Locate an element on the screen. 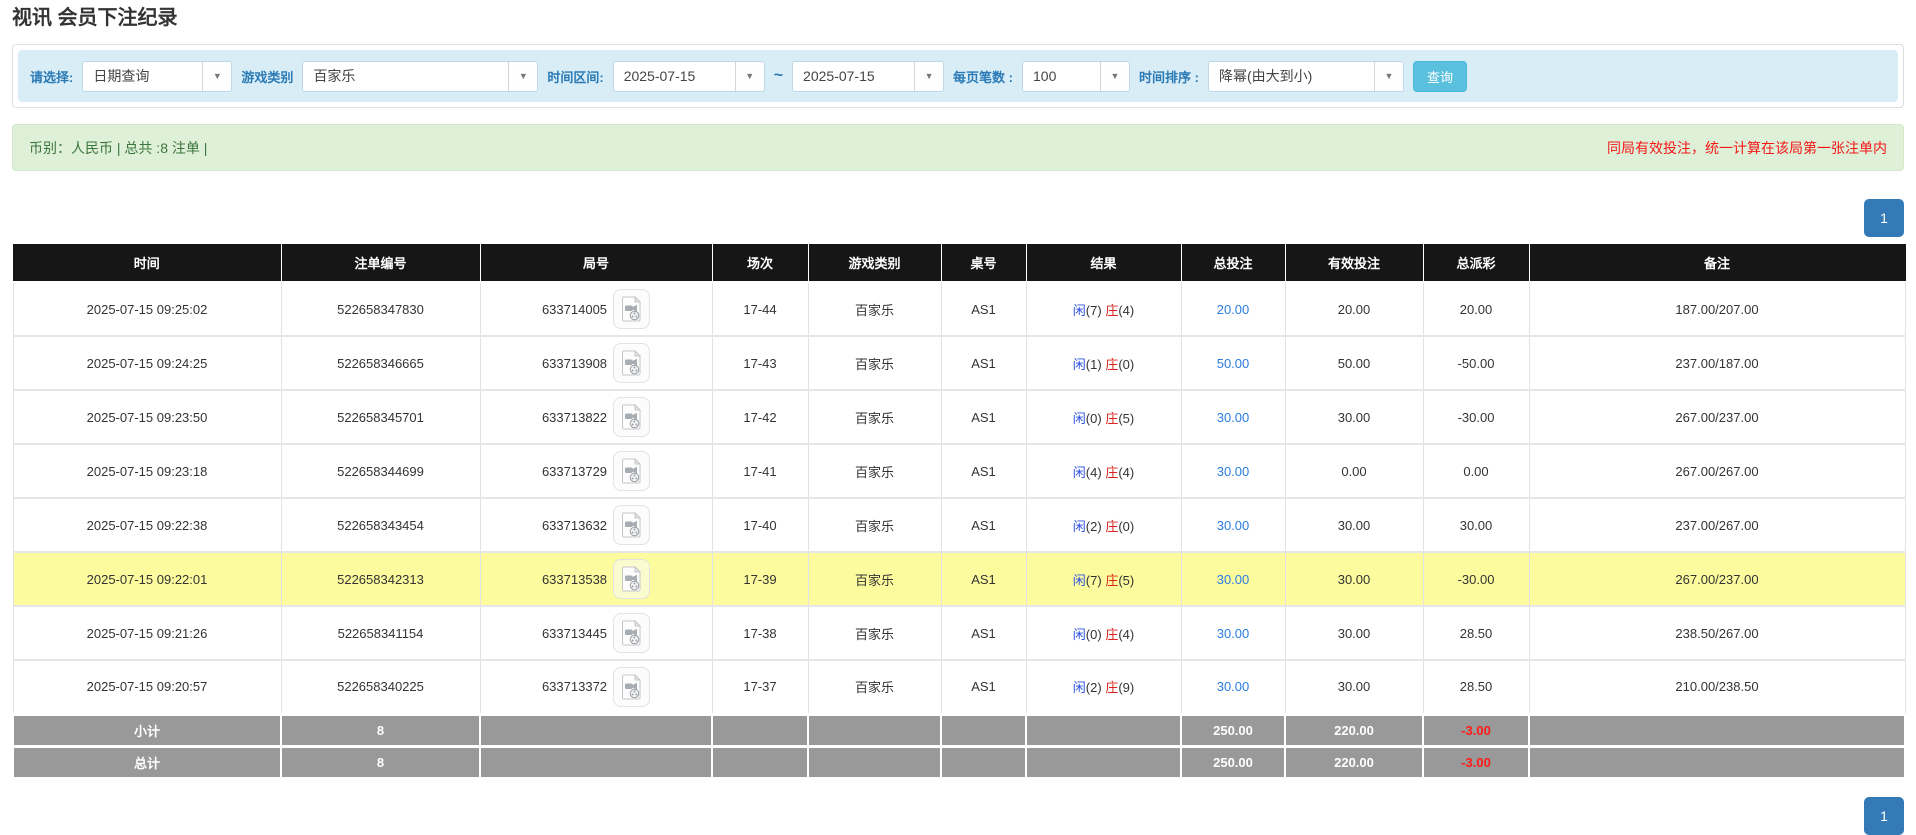 The width and height of the screenshot is (1916, 835). table-header-row: 时间 注单编号 局号 场次 游戏类别 桌号 结果 总投注 有效投注 总派彩 备注 is located at coordinates (959, 263).